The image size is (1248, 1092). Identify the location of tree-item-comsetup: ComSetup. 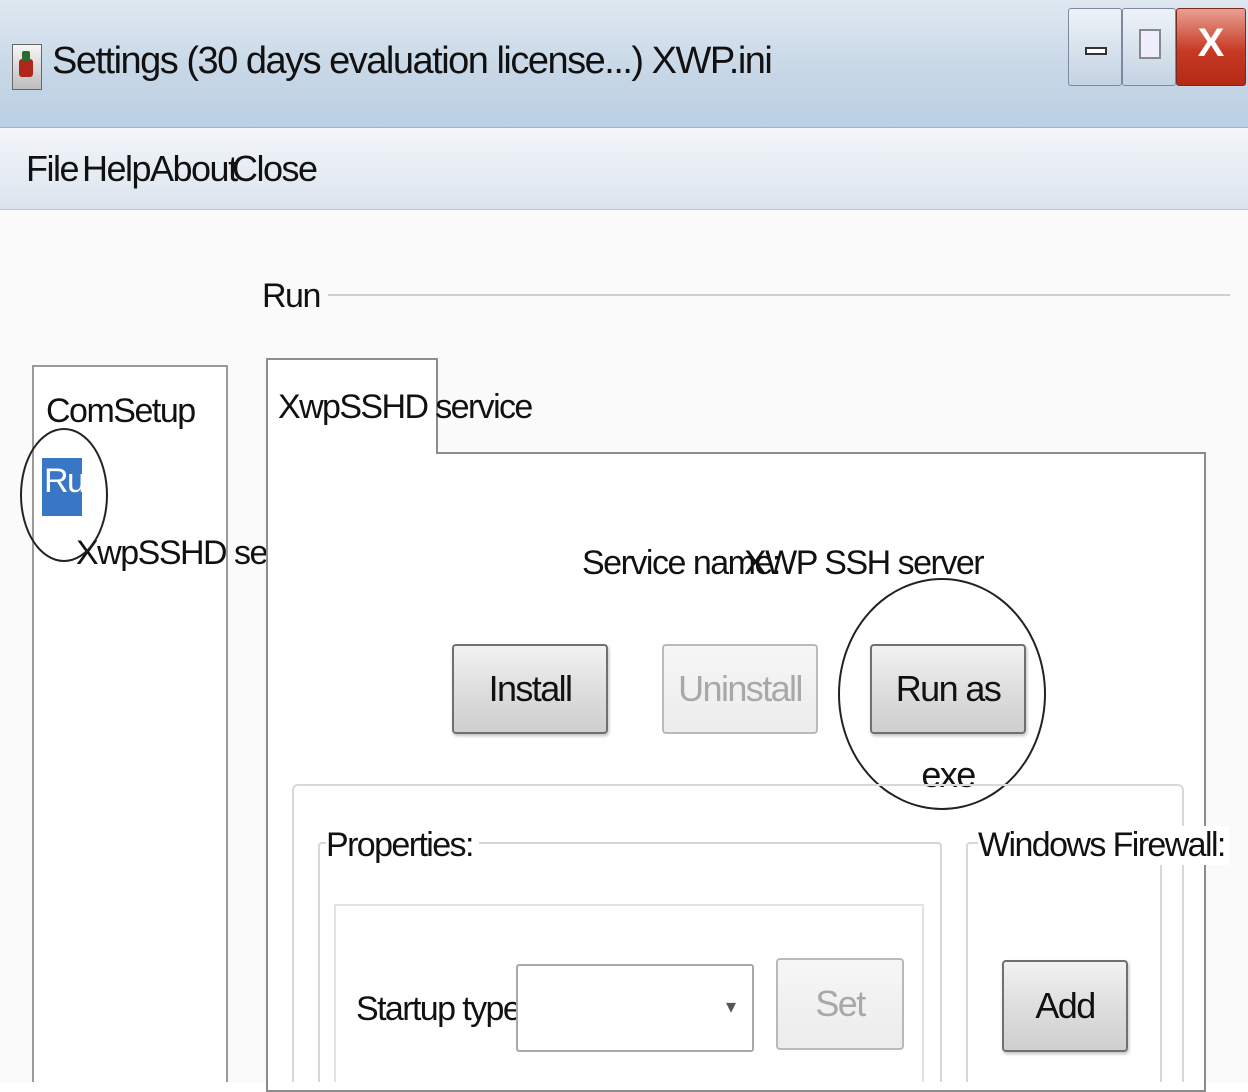
(121, 411).